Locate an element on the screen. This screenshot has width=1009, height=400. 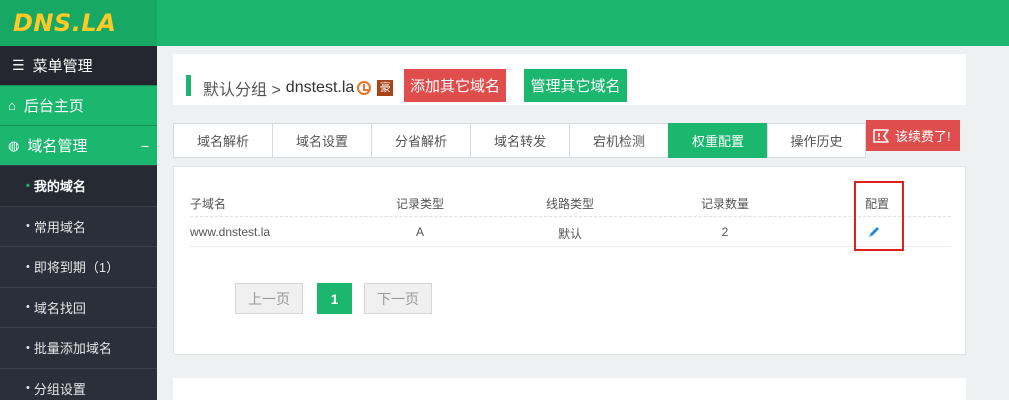
prev-page-button: 上一页 is located at coordinates (269, 298).